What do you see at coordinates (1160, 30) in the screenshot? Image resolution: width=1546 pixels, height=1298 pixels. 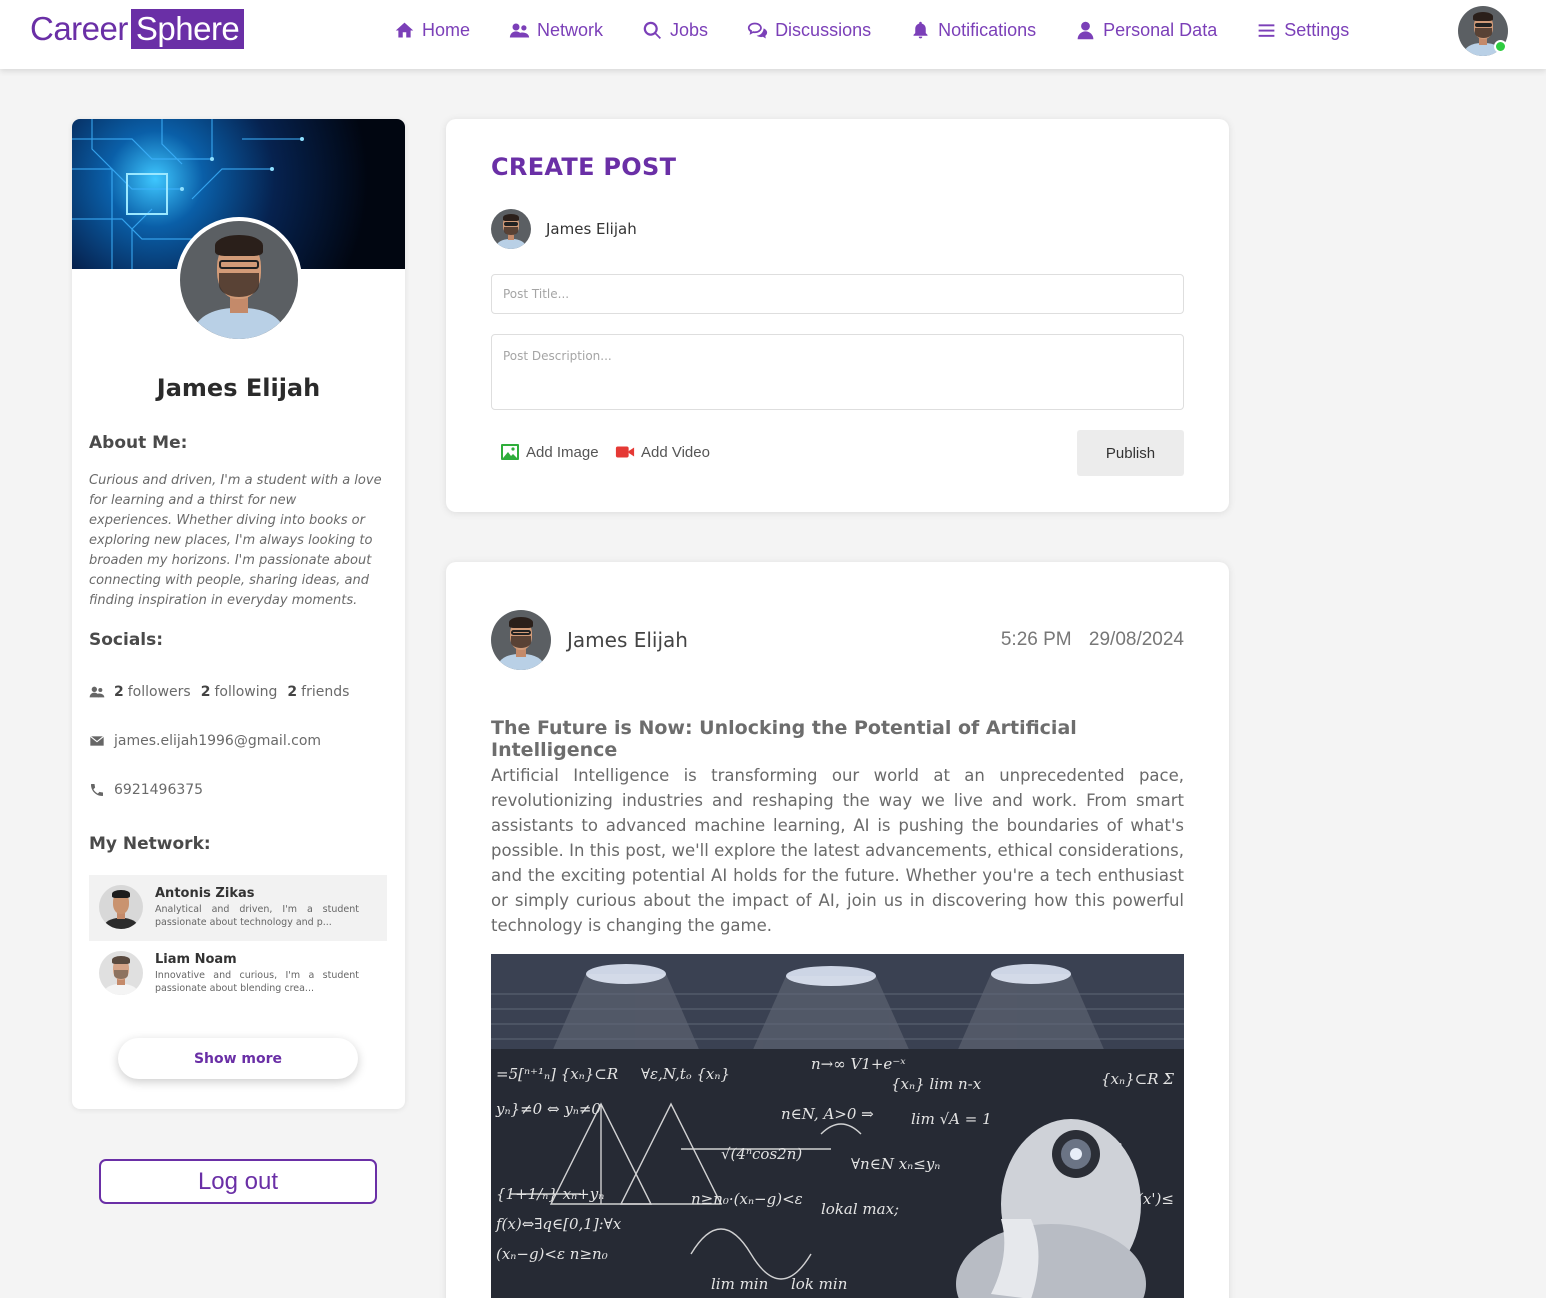 I see `nav-personal-data-label: Personal Data` at bounding box center [1160, 30].